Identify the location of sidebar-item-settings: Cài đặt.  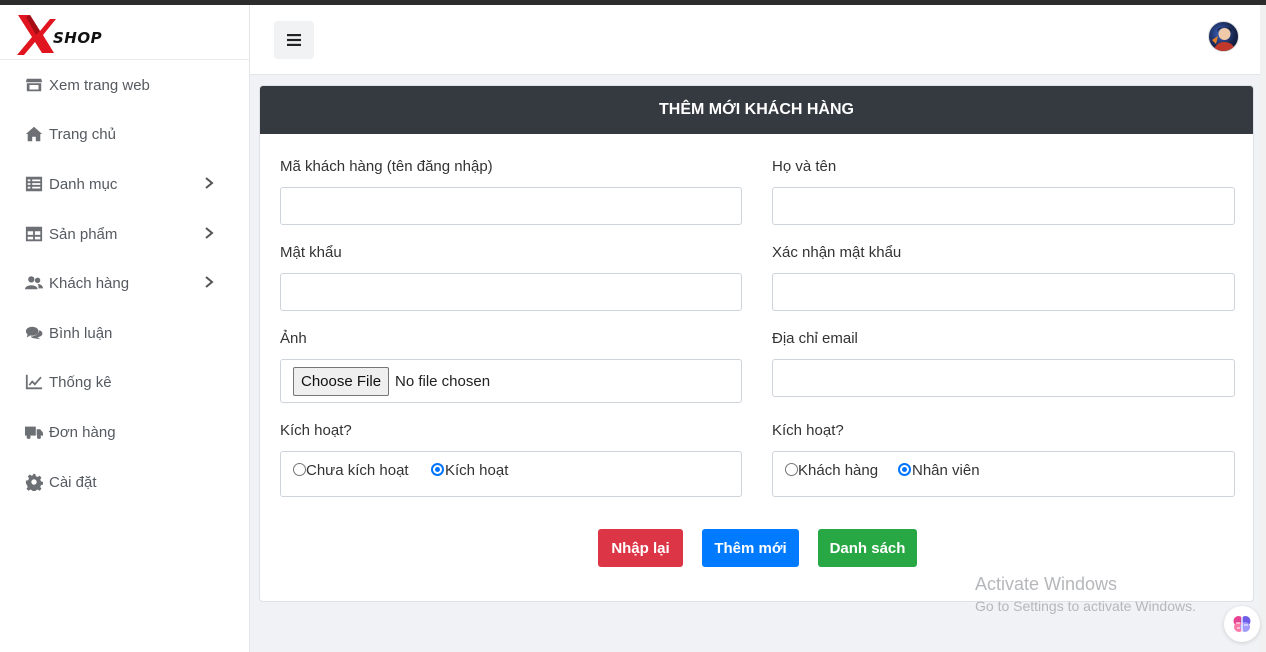
(124, 482).